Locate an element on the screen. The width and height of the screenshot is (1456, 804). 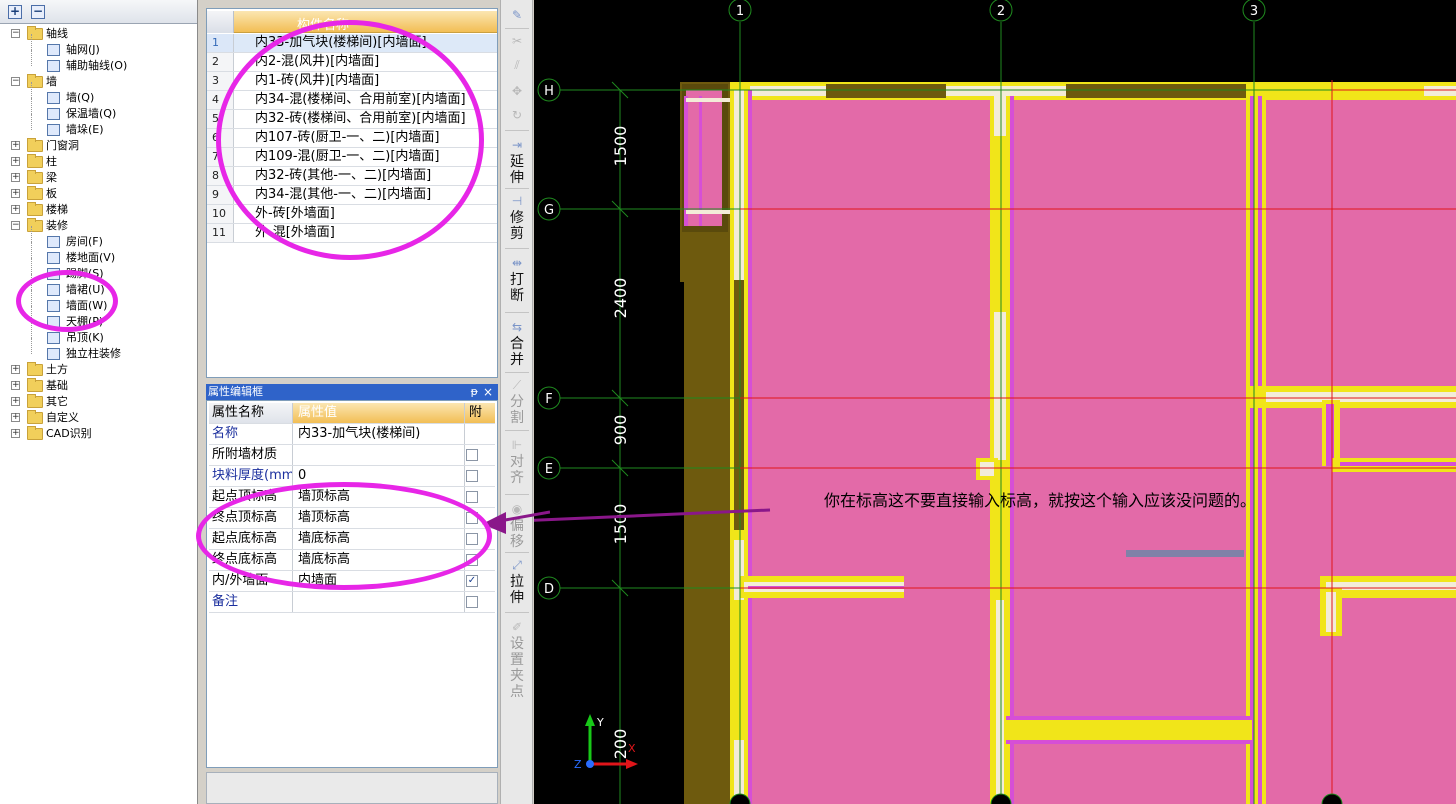
property-value-field: 内33-加气块(楼梯间) is located at coordinates (380, 434).